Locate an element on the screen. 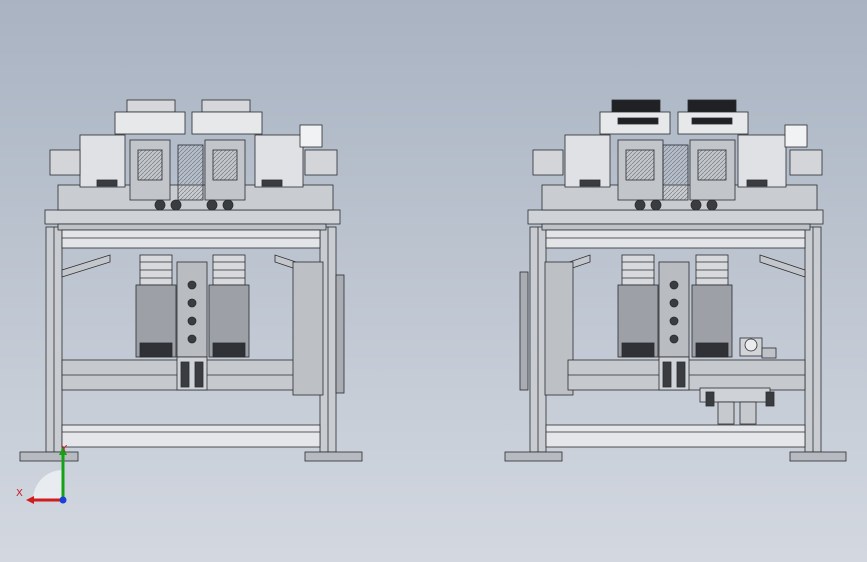 This screenshot has width=867, height=562. right-base-plate is located at coordinates (675, 217).